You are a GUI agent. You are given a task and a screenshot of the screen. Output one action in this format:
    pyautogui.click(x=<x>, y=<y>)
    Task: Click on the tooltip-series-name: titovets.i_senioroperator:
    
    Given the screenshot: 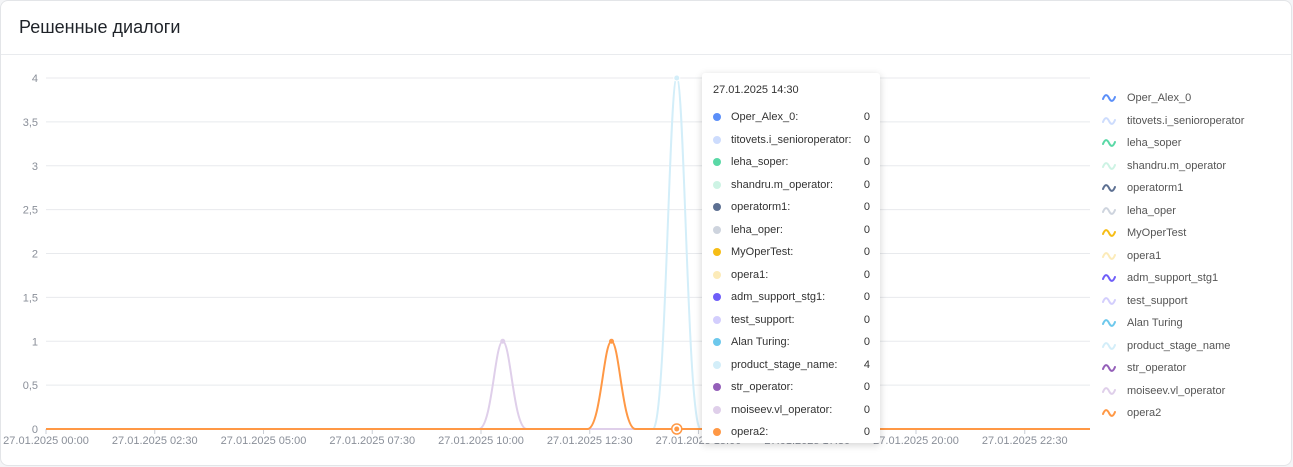 What is the action you would take?
    pyautogui.click(x=791, y=139)
    